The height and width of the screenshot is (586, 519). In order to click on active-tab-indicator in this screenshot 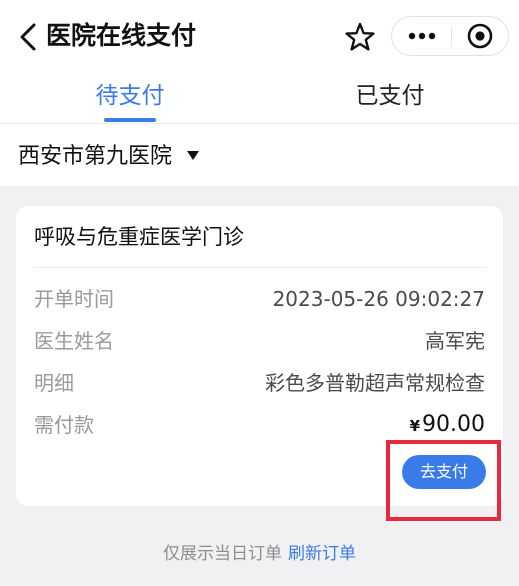, I will do `click(130, 120)`.